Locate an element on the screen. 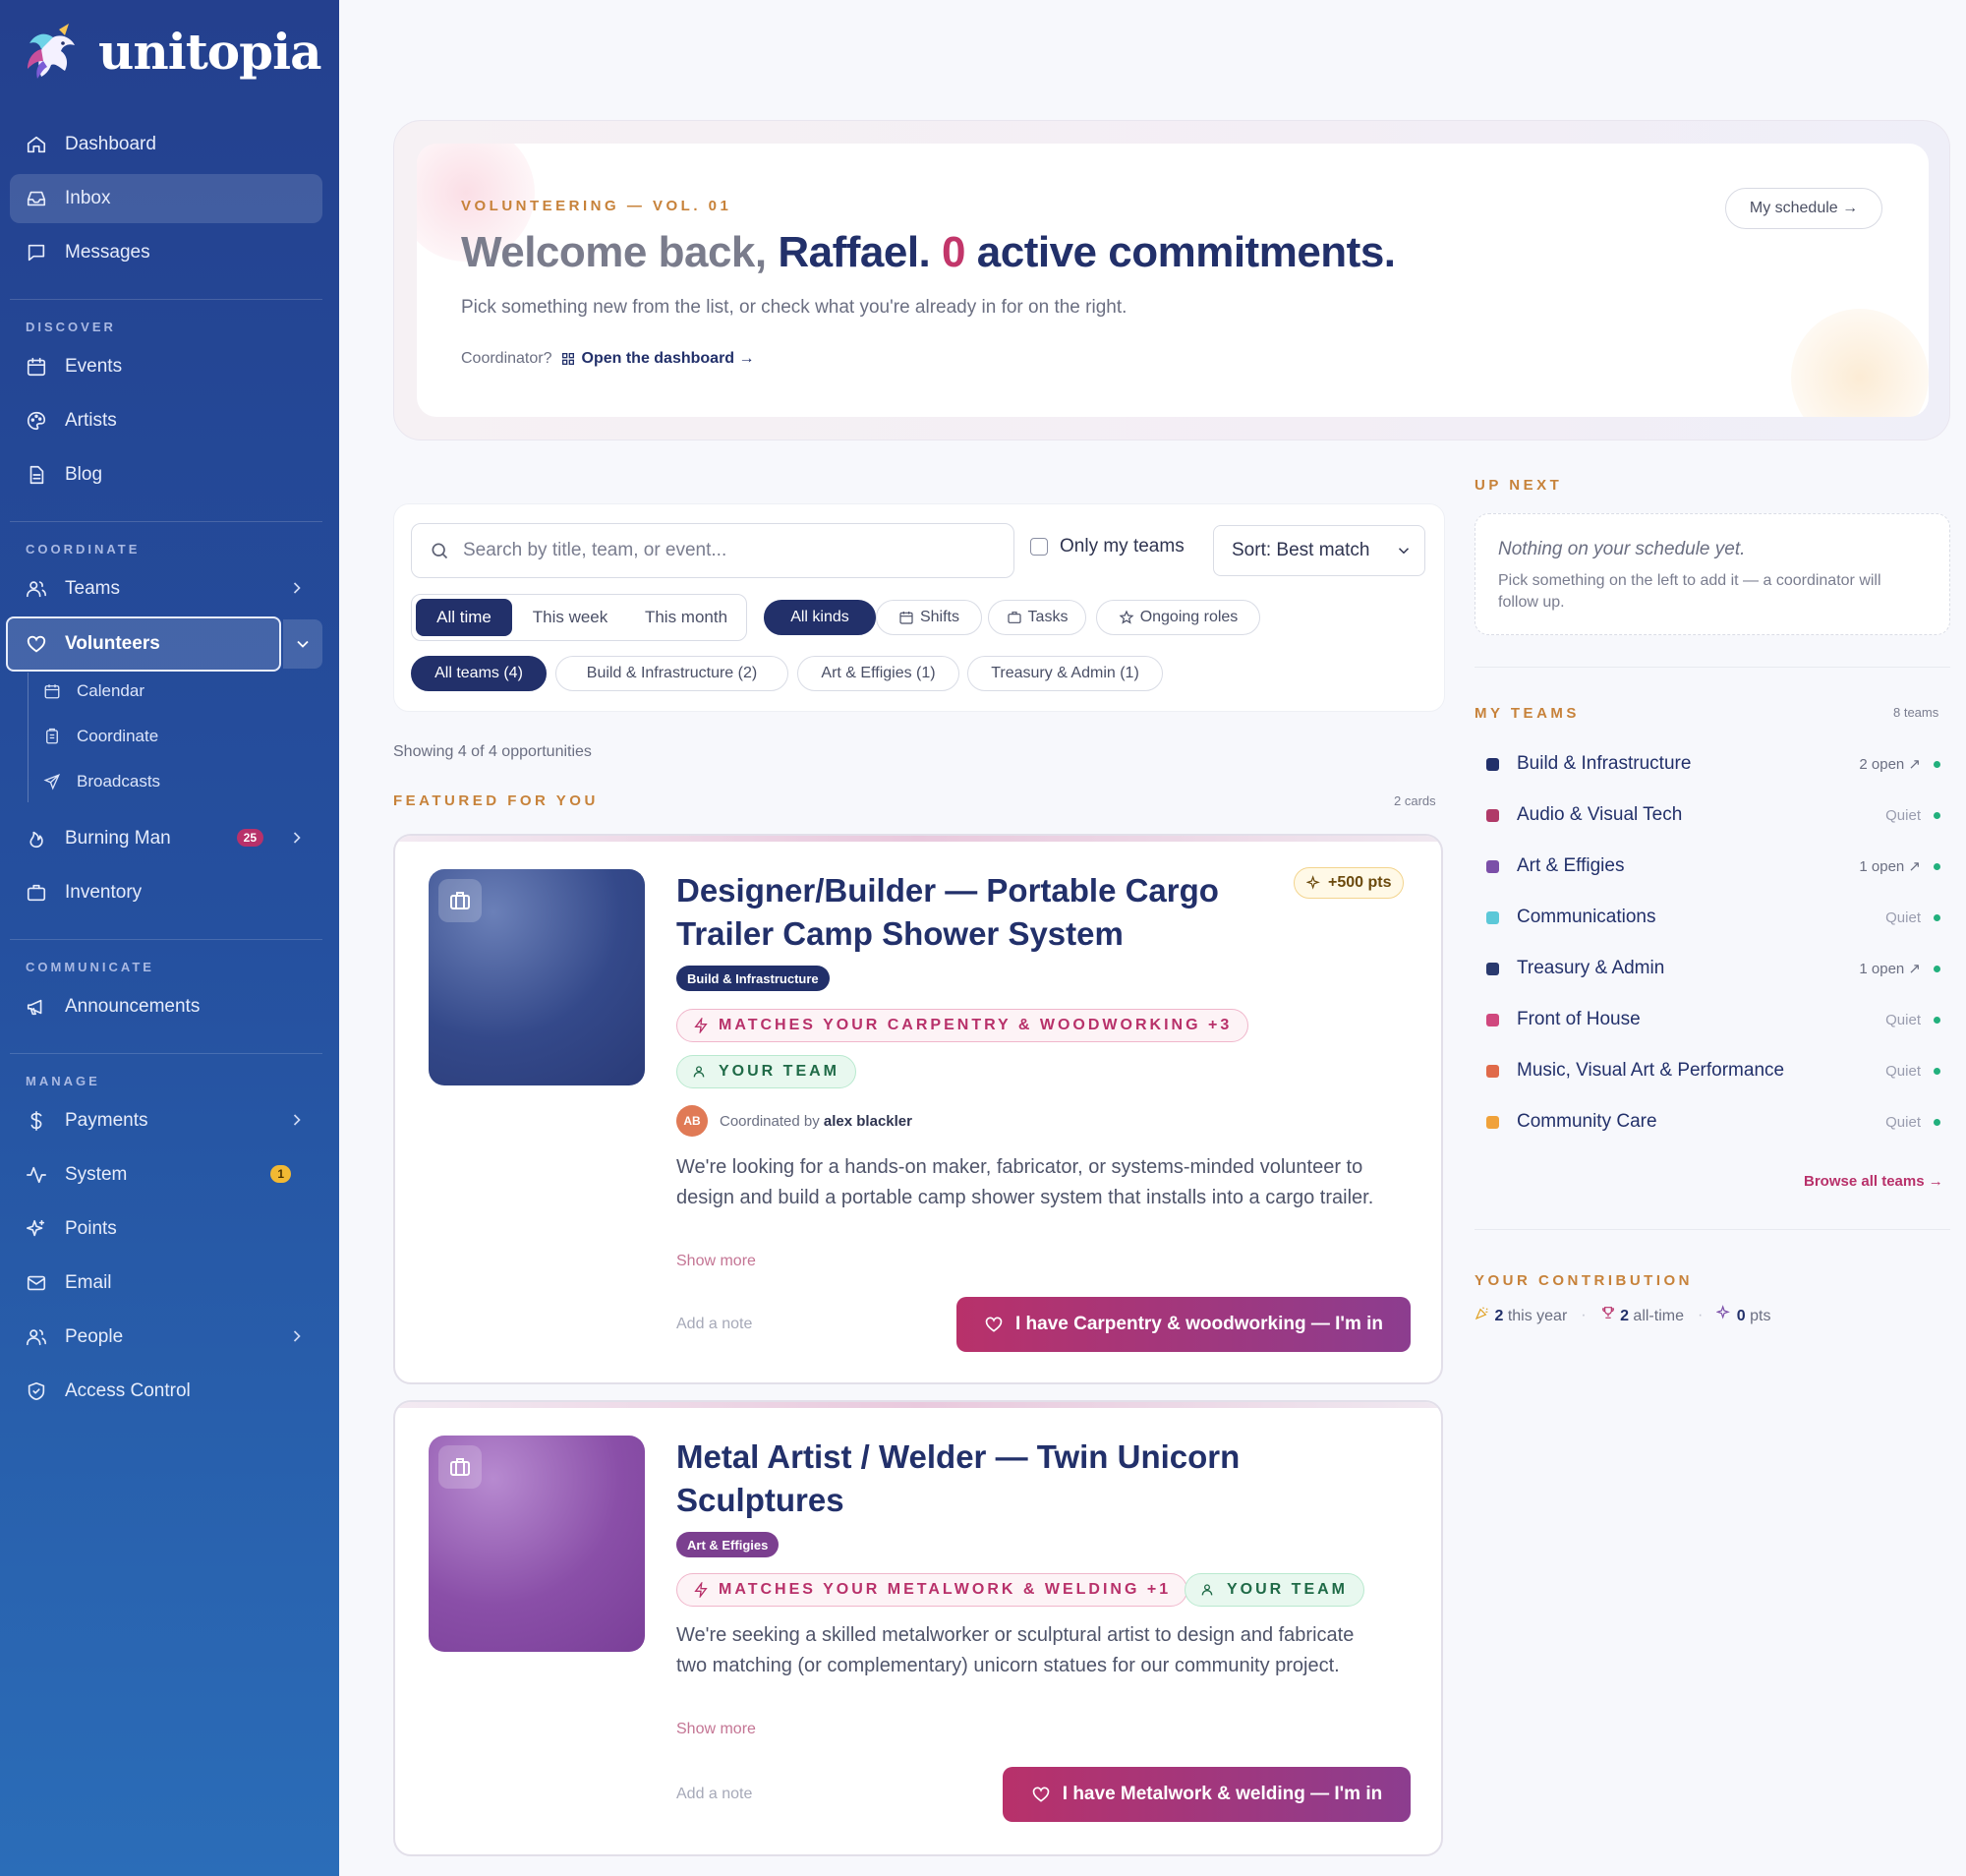  nav-system: System 1 is located at coordinates (166, 1175).